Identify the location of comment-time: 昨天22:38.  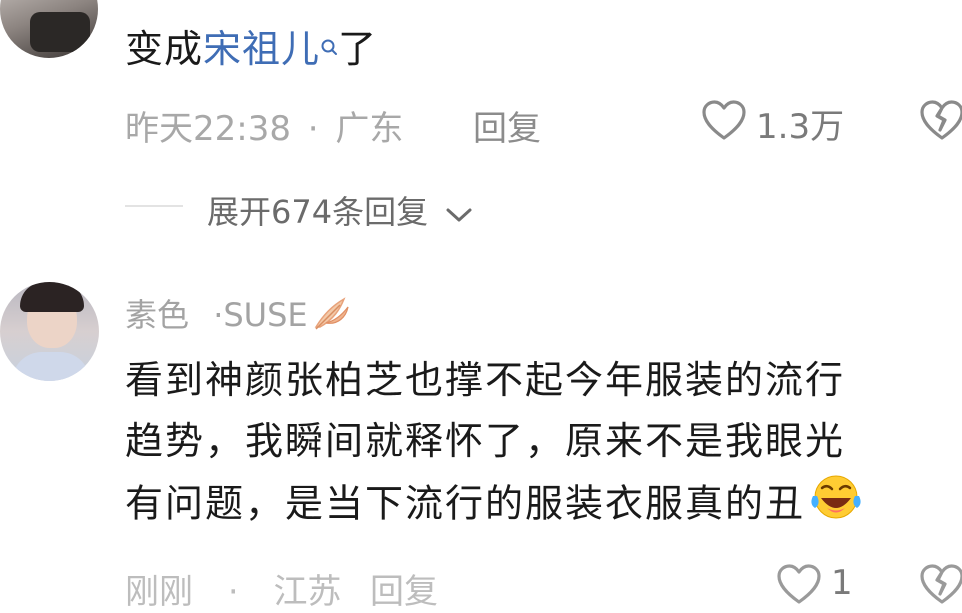
(208, 129).